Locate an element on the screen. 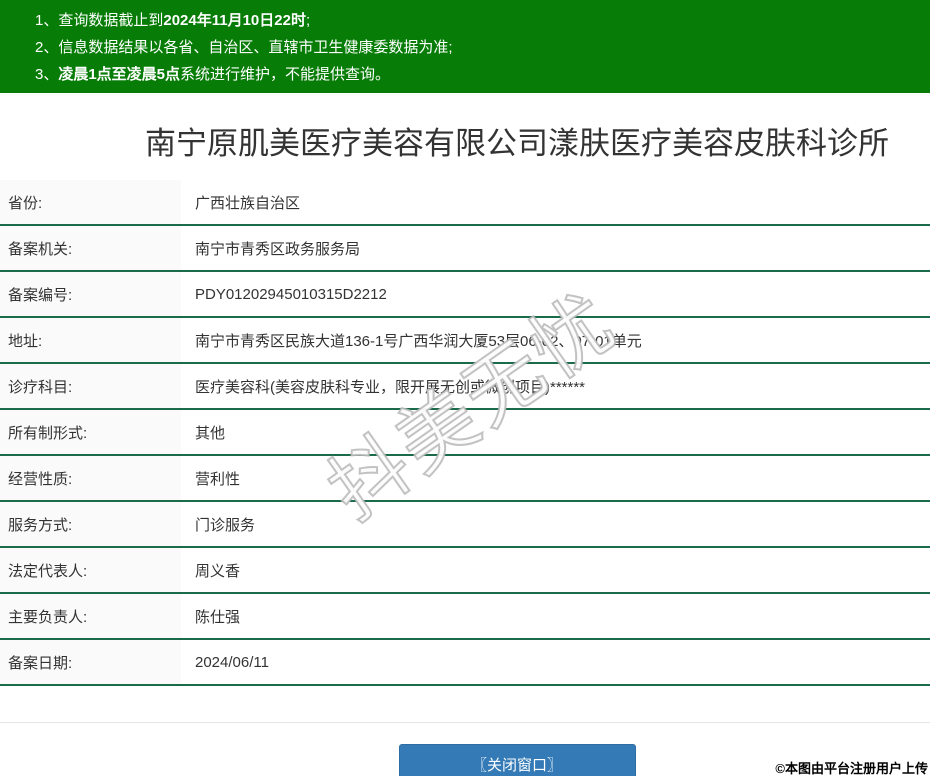 This screenshot has width=930, height=776. notice-text-pre: 查询数据截止到 is located at coordinates (111, 20).